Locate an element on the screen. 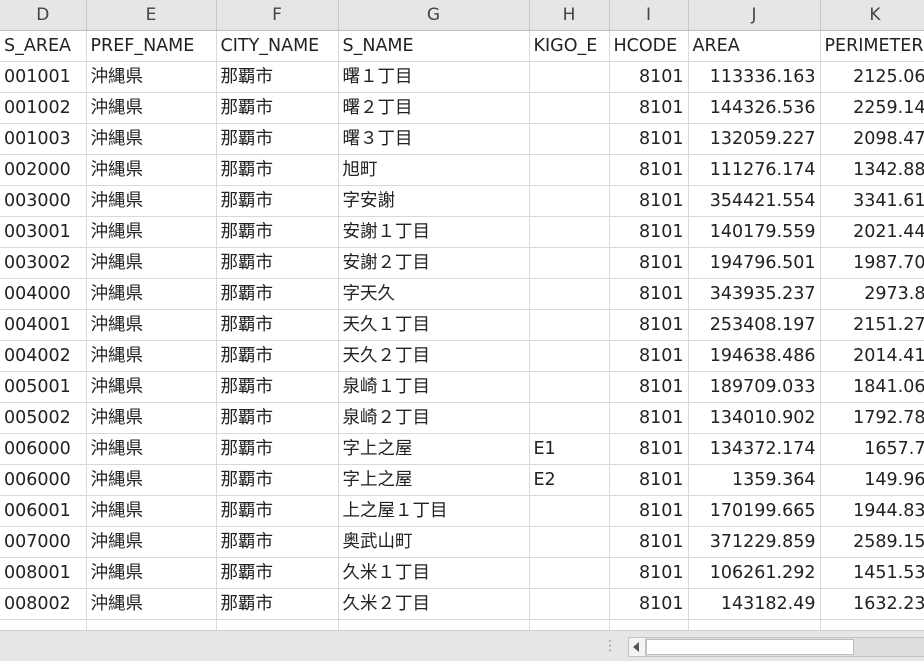 This screenshot has width=924, height=661. cell: 曙１丁目 is located at coordinates (434, 77).